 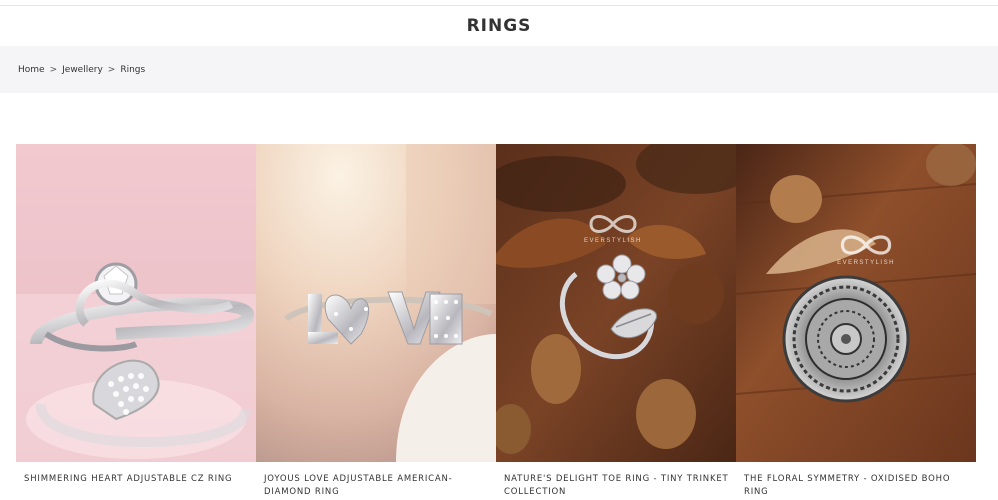 I want to click on breadcrumb: Home > Jewellery > Rings, so click(x=499, y=69).